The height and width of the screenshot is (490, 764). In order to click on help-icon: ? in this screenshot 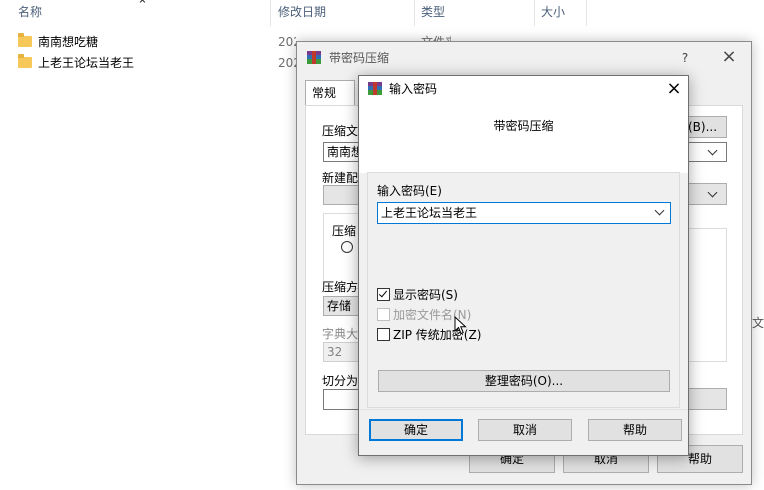, I will do `click(685, 58)`.